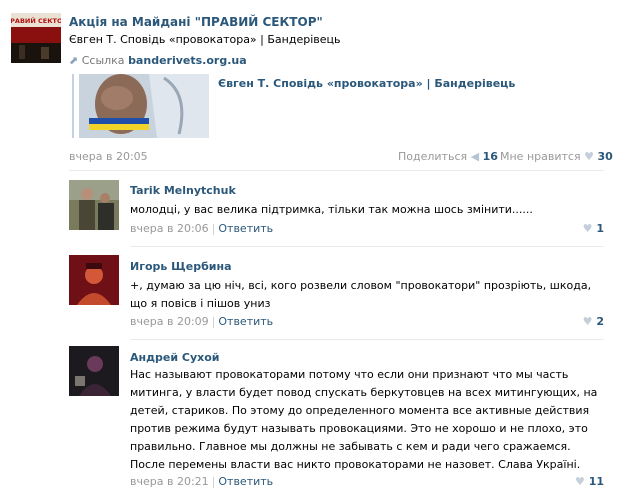 The width and height of the screenshot is (628, 498). I want to click on comment-meta: вчера в 20:06 | Ответить, so click(202, 228).